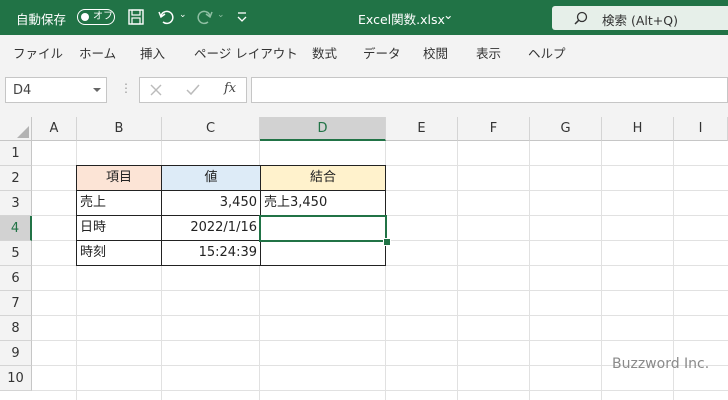 This screenshot has height=400, width=728. Describe the element at coordinates (435, 52) in the screenshot. I see `menu-review: 校閲` at that location.